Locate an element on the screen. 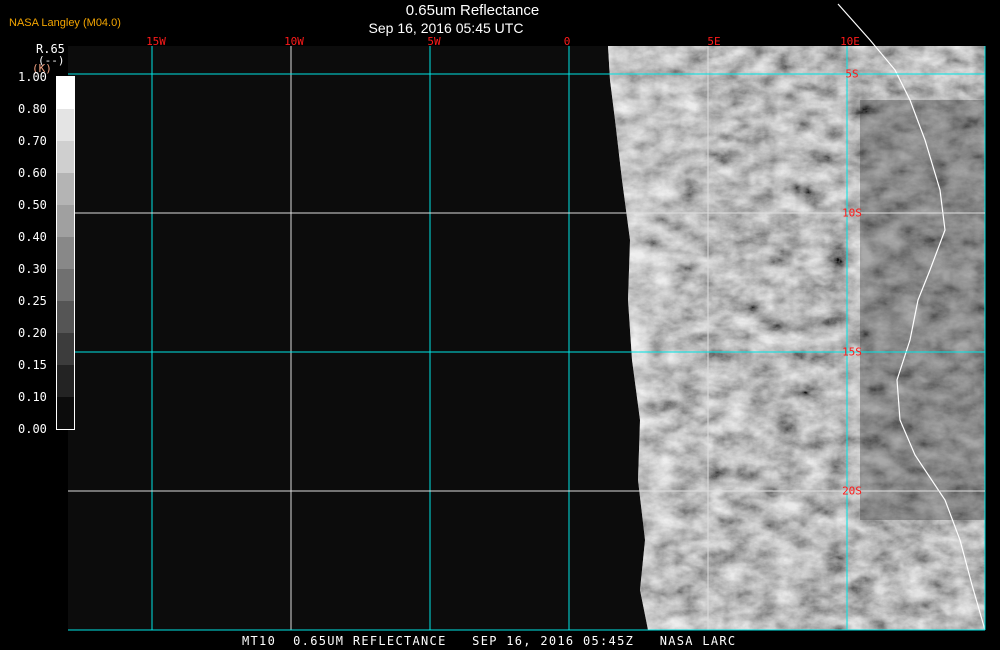 The width and height of the screenshot is (1000, 650). colorbar-tick-label: 0.25 is located at coordinates (32, 301).